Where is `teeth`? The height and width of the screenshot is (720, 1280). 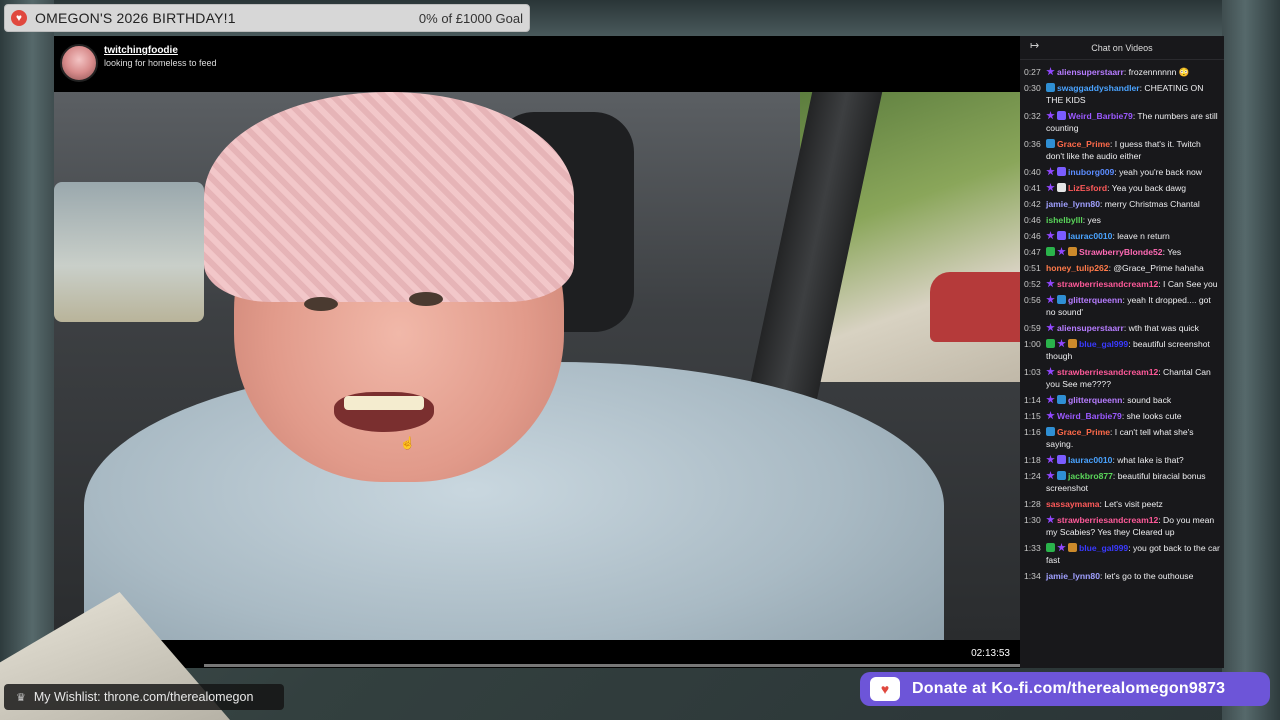 teeth is located at coordinates (384, 403).